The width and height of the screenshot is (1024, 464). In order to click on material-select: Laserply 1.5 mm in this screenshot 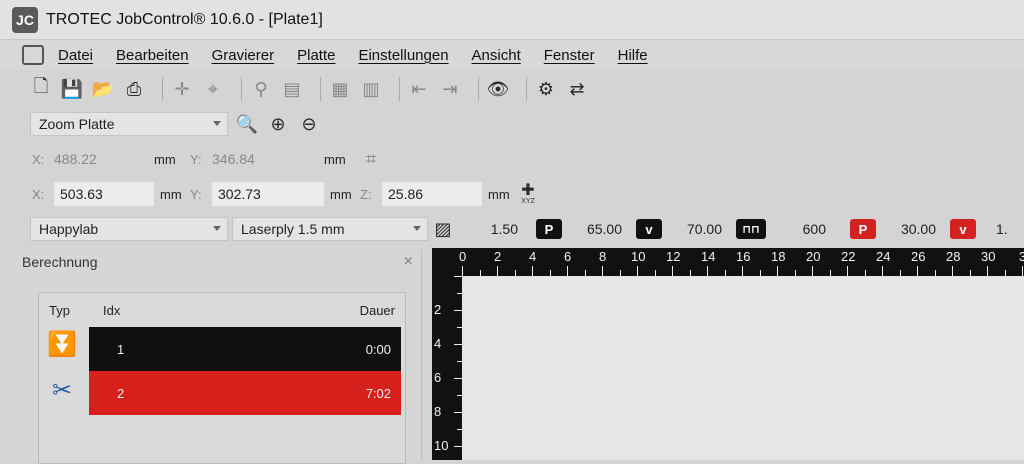, I will do `click(330, 229)`.